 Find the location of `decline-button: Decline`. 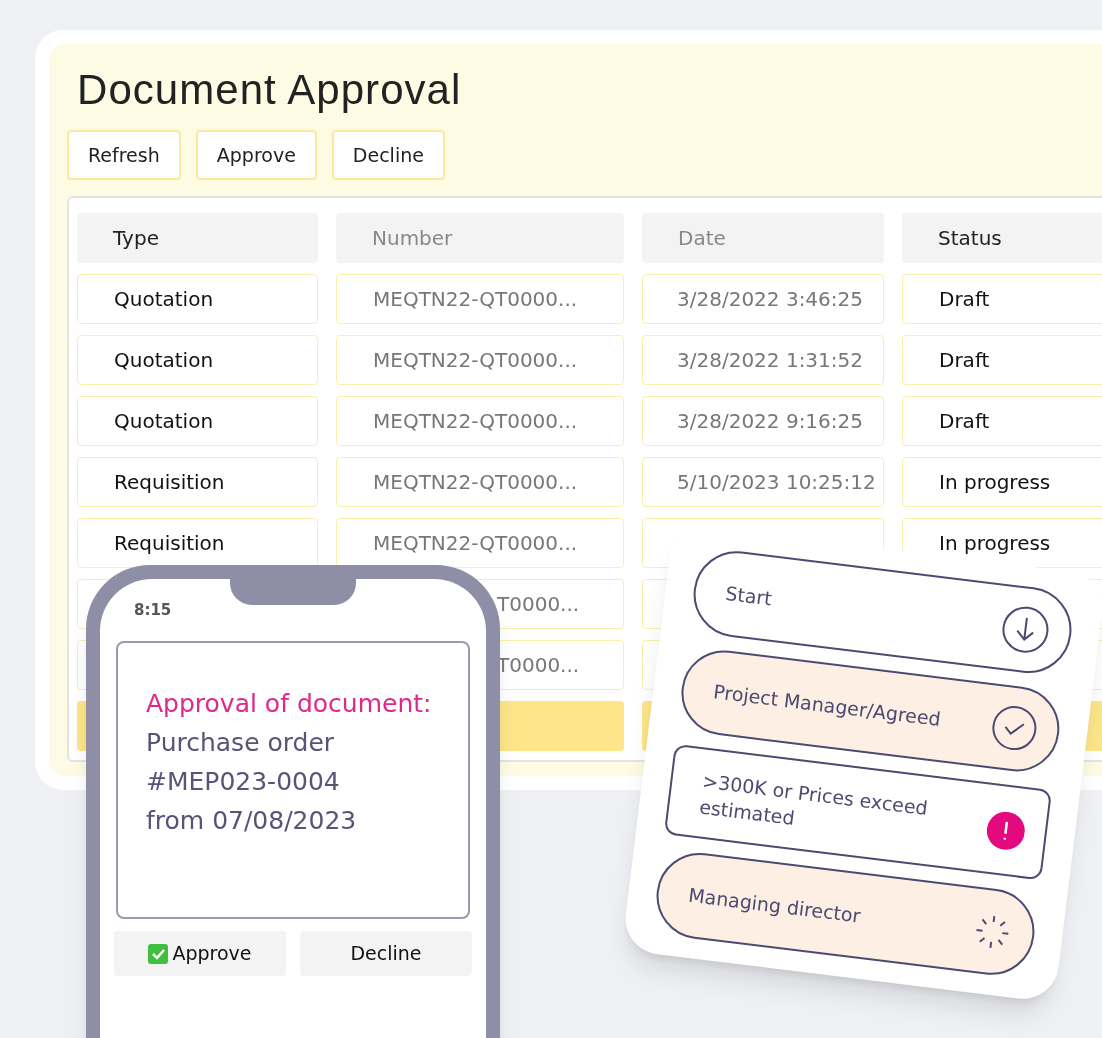

decline-button: Decline is located at coordinates (386, 953).